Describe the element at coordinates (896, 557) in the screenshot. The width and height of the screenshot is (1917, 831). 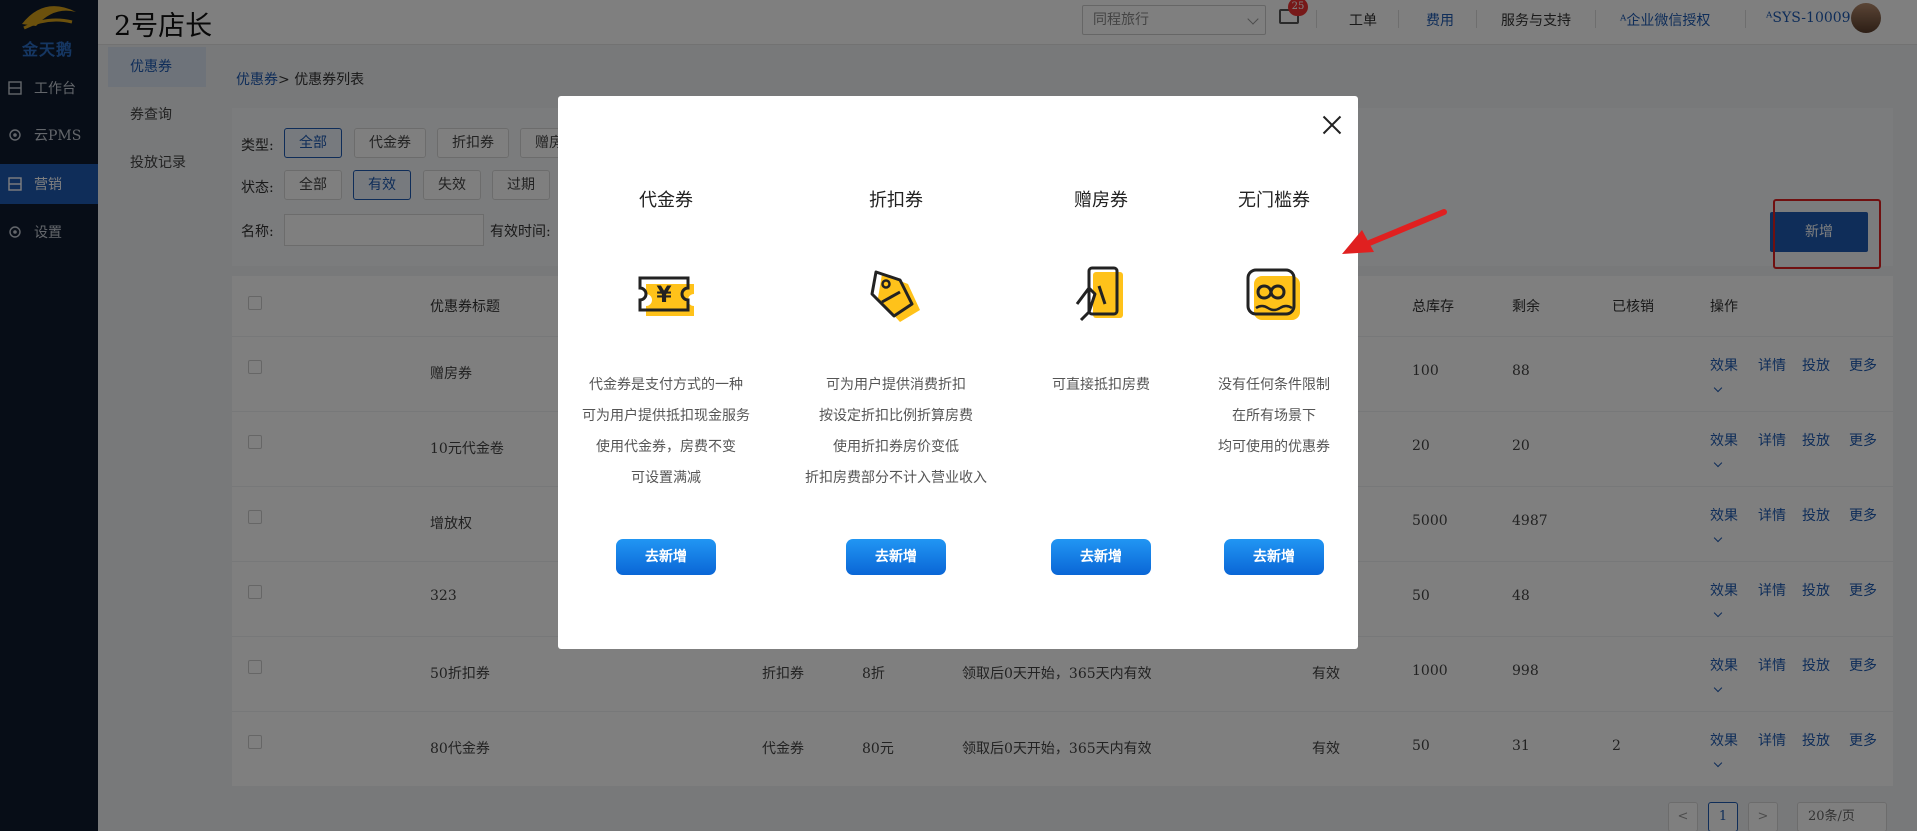
I see `add-discount-coupon-button: 去新增` at that location.